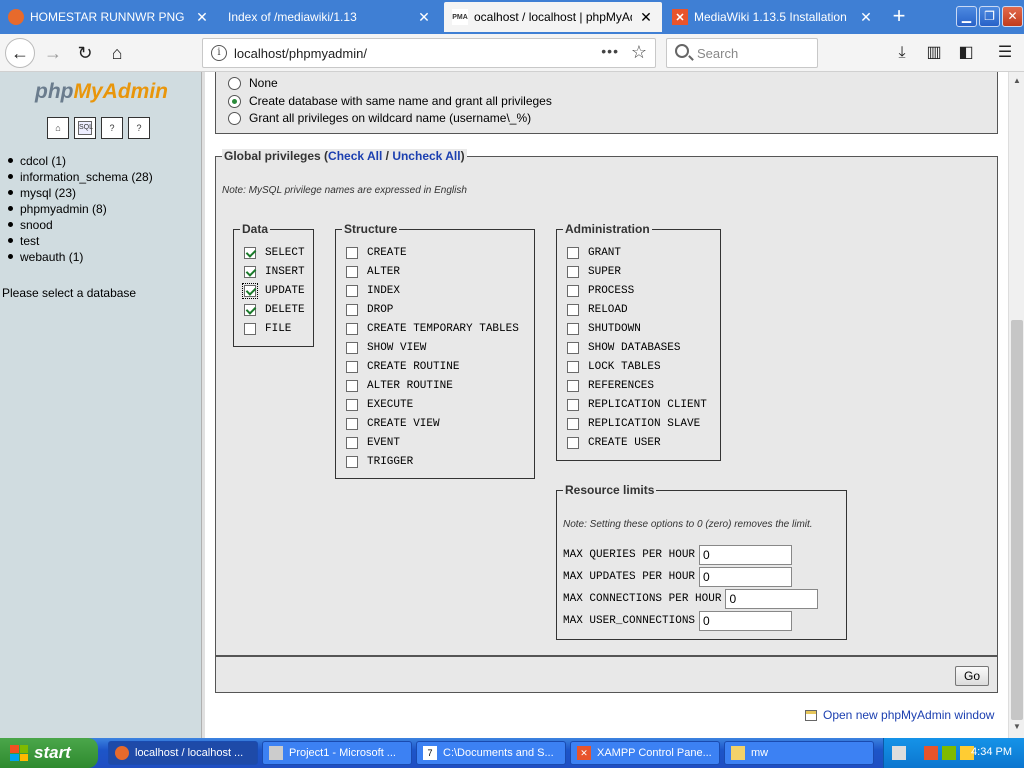 This screenshot has width=1024, height=768. What do you see at coordinates (573, 348) in the screenshot?
I see `checkbox-show-databases` at bounding box center [573, 348].